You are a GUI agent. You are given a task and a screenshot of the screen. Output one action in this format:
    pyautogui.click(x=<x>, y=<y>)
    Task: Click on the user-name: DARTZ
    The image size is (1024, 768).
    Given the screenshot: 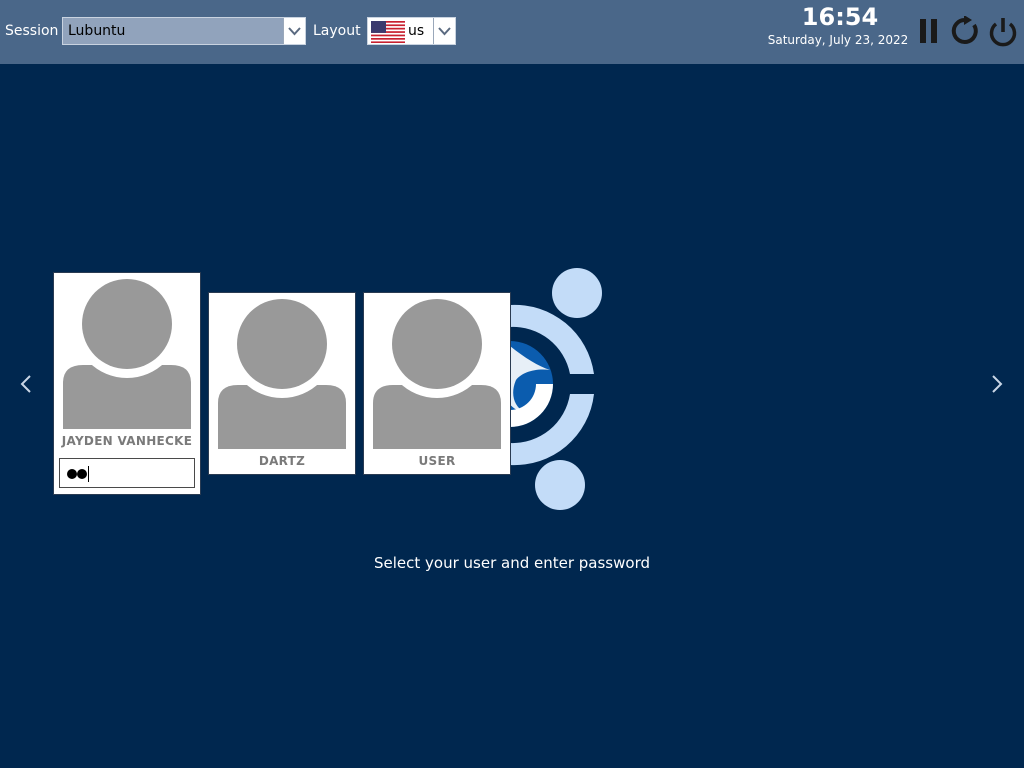 What is the action you would take?
    pyautogui.click(x=282, y=461)
    